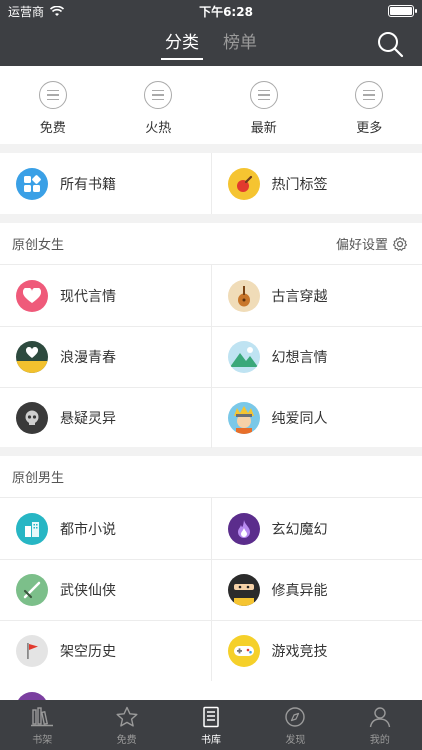 The height and width of the screenshot is (750, 422). I want to click on wifi-icon, so click(57, 10).